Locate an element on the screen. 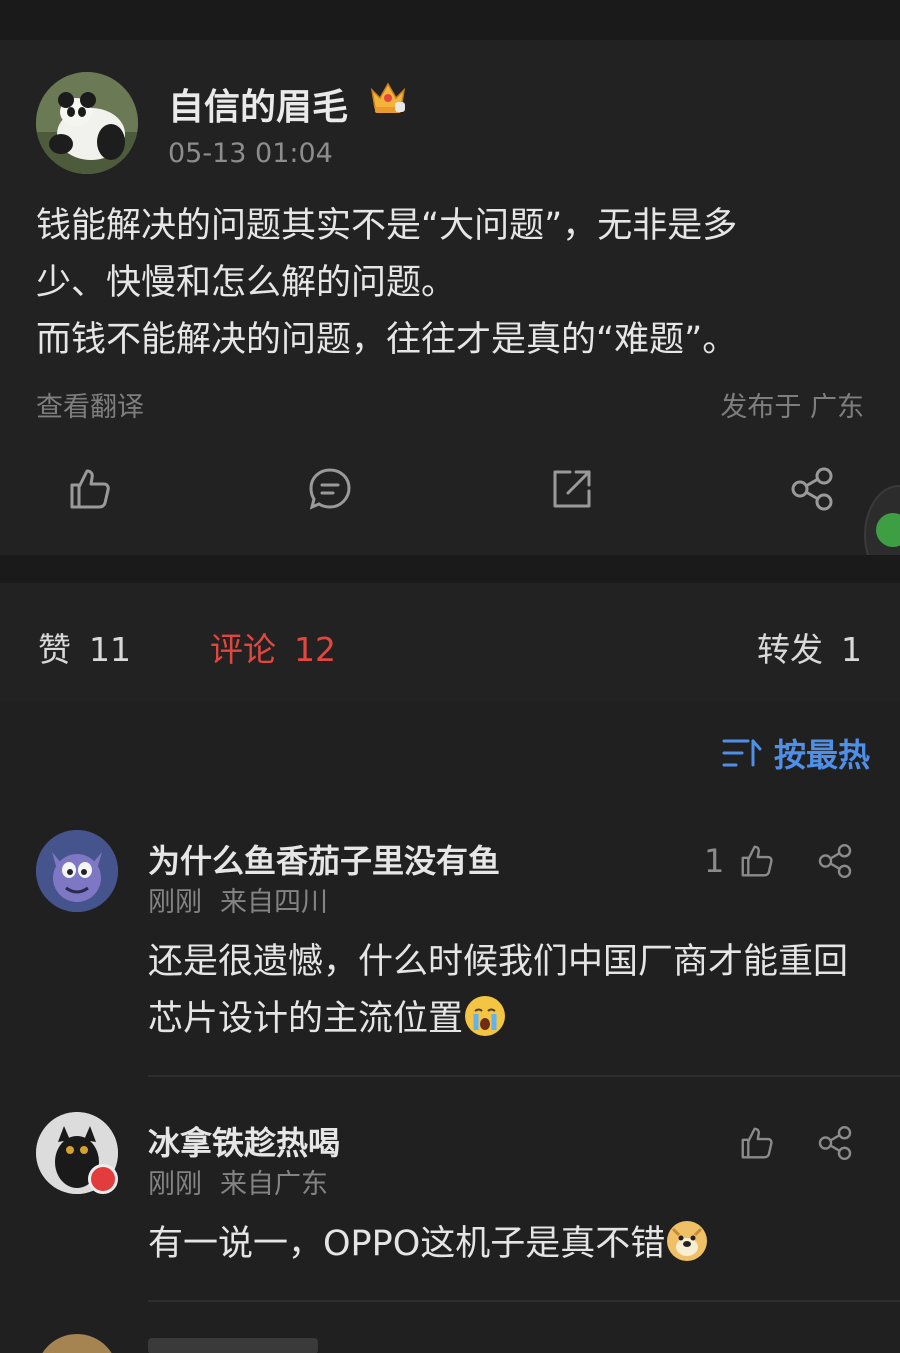 This screenshot has width=900, height=1353. crying-emoji-icon is located at coordinates (485, 1016).